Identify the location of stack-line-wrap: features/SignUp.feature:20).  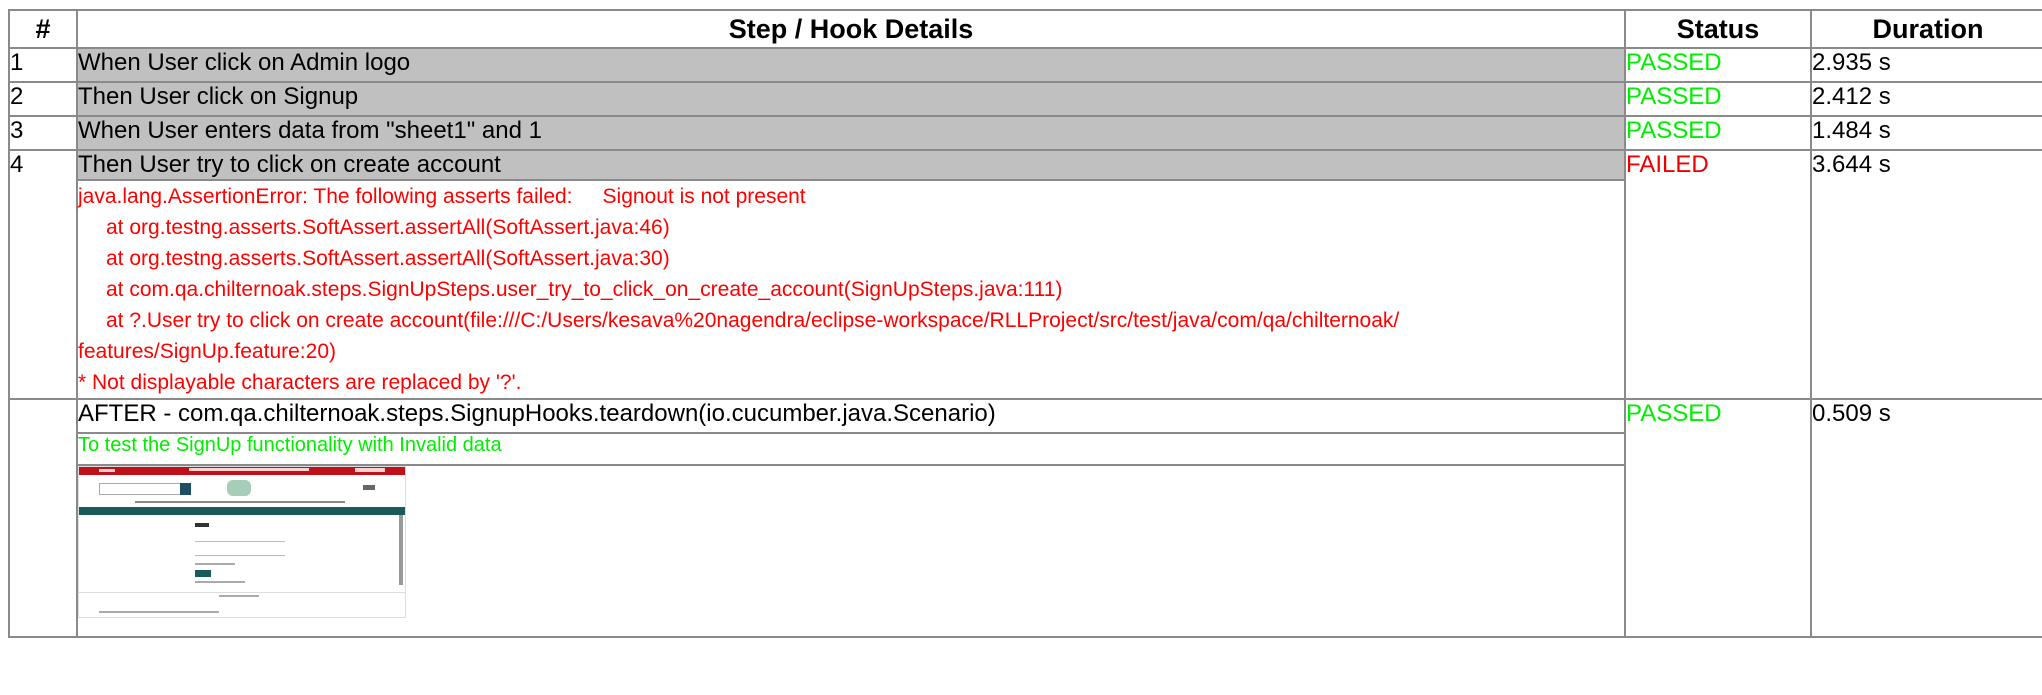
(207, 351).